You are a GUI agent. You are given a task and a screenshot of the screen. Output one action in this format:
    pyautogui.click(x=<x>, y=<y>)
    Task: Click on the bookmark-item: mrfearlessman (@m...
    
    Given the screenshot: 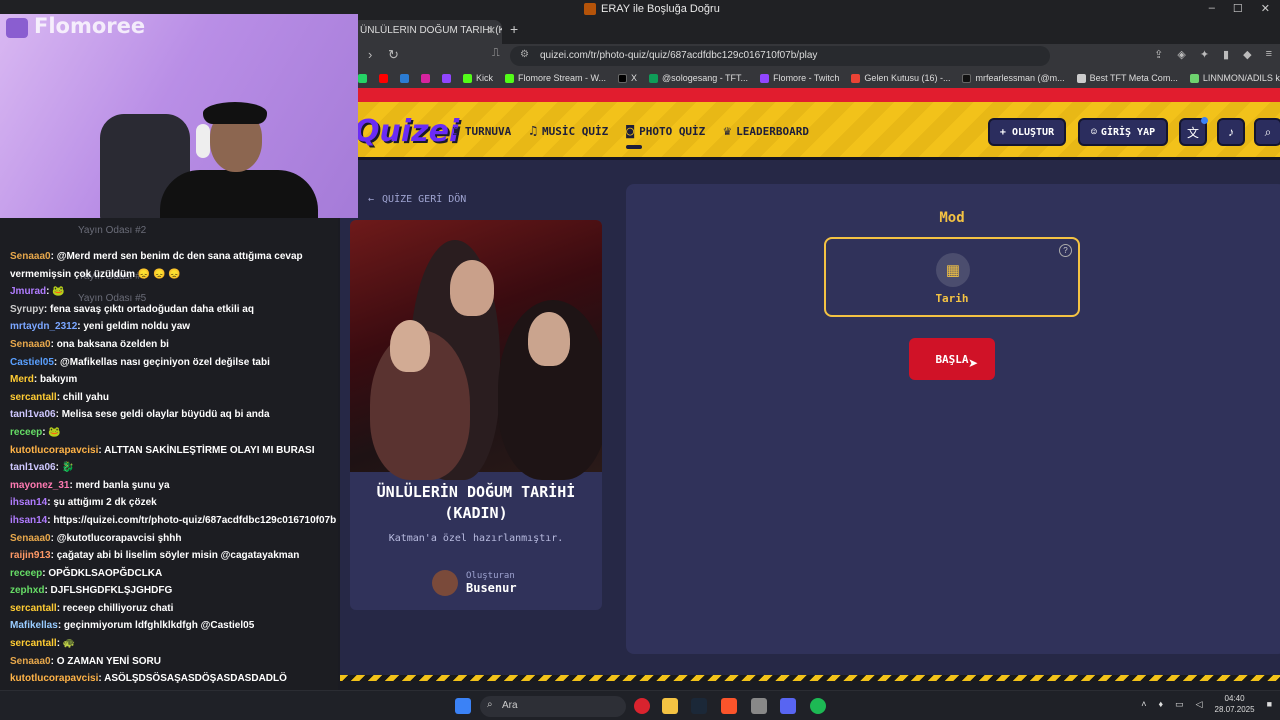 What is the action you would take?
    pyautogui.click(x=1013, y=78)
    